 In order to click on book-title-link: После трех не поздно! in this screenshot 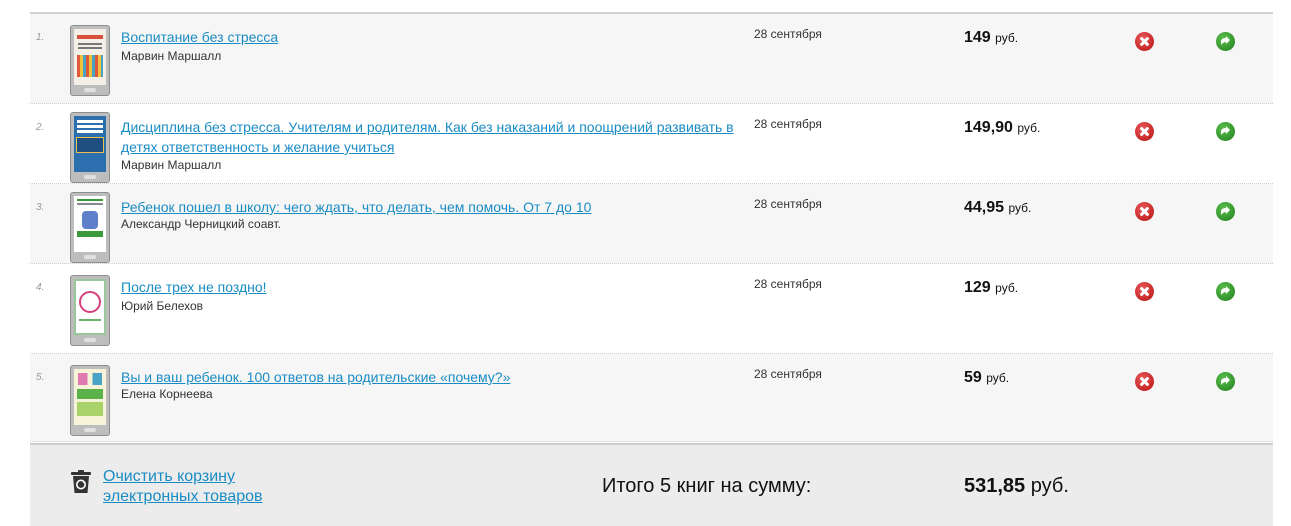, I will do `click(439, 287)`.